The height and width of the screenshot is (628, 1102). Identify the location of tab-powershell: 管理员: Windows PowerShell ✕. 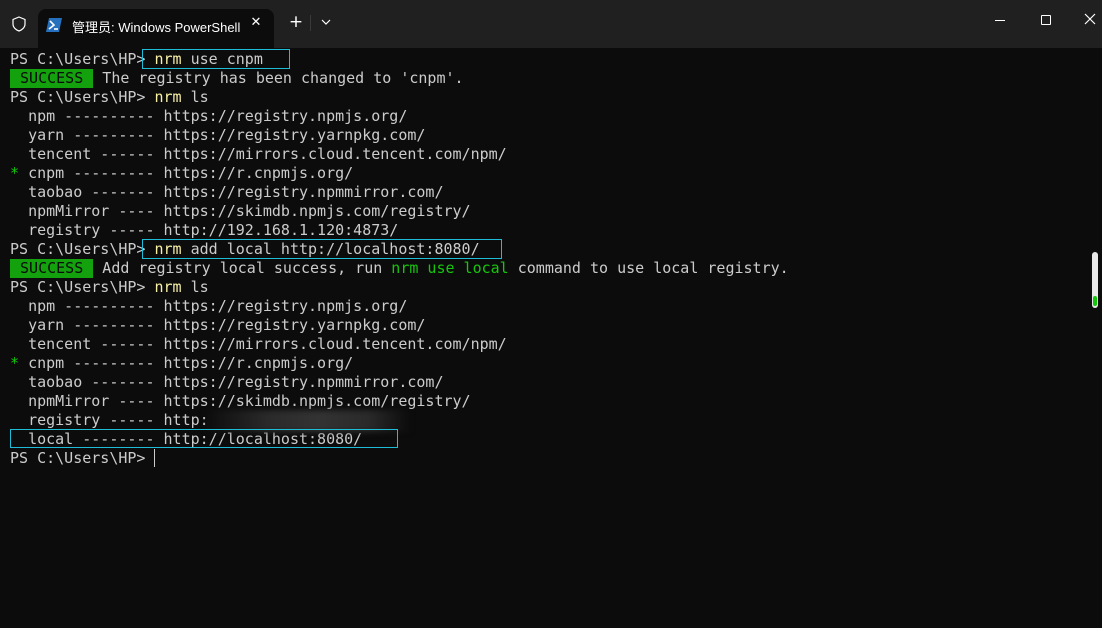
(156, 28).